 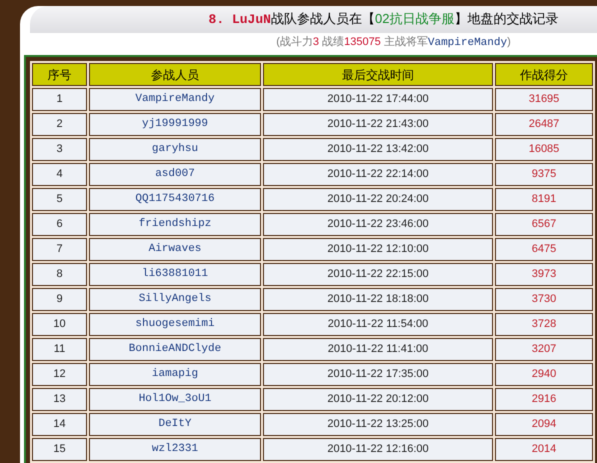 What do you see at coordinates (59, 424) in the screenshot?
I see `table-cell: 14` at bounding box center [59, 424].